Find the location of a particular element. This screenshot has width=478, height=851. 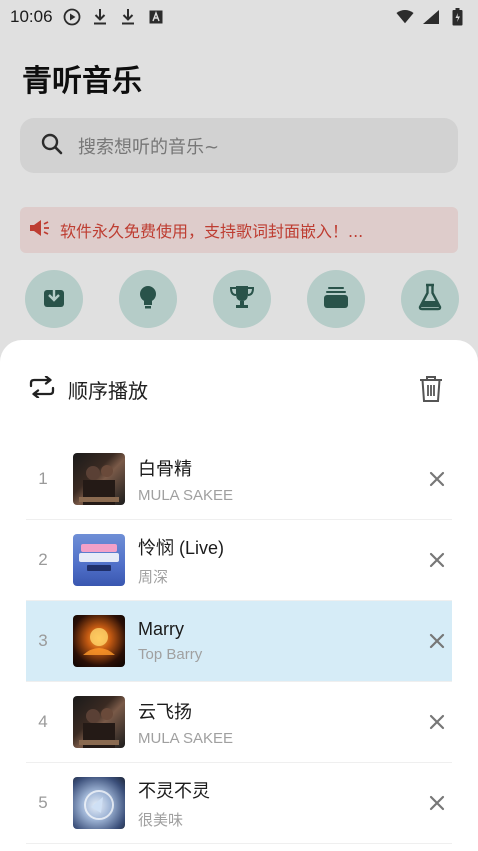

playlist-row-active: 3 Marry Top Barry is located at coordinates (239, 641).